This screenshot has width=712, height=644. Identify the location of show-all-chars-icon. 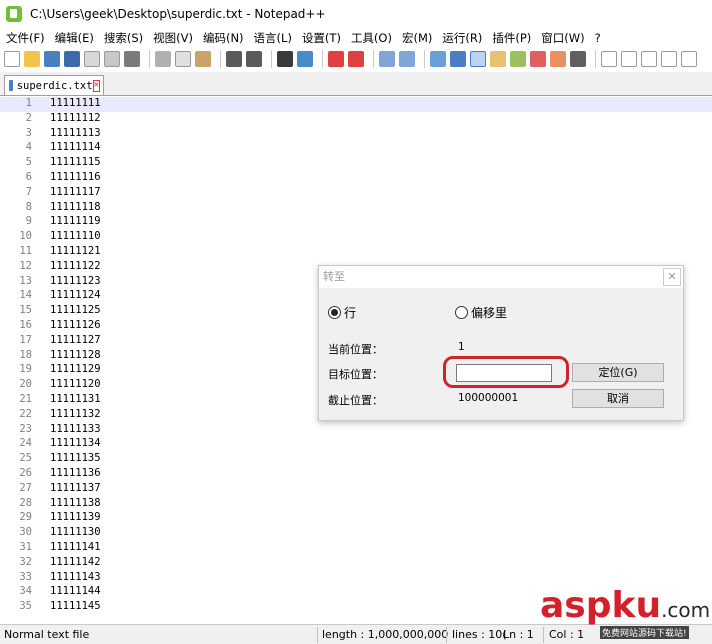
(458, 58).